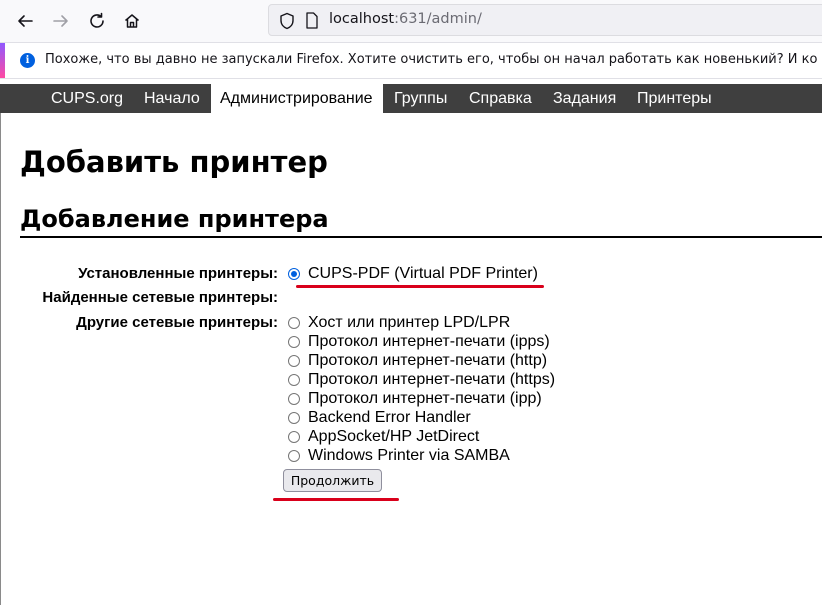  I want to click on shield-icon, so click(287, 21).